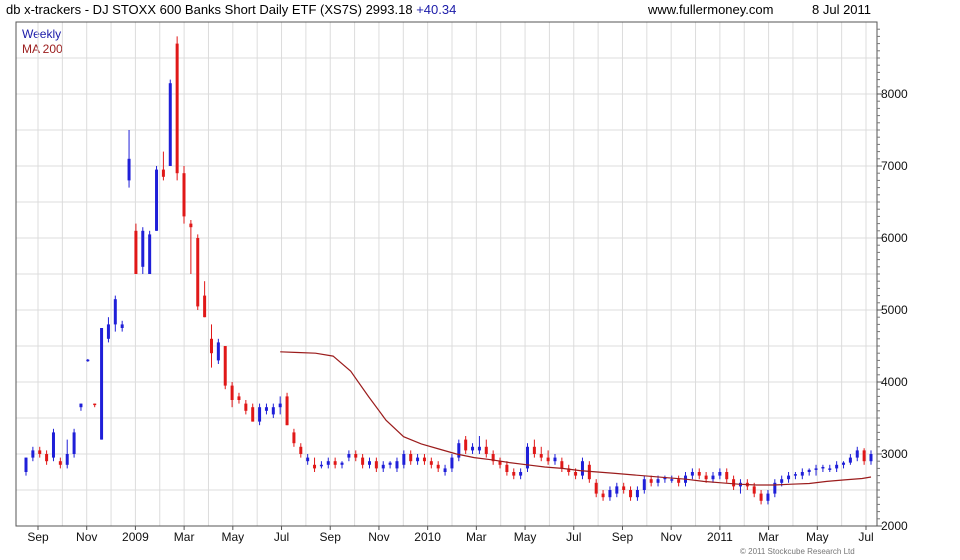 The height and width of the screenshot is (560, 960). Describe the element at coordinates (894, 382) in the screenshot. I see `y-tick-label: 4000` at that location.